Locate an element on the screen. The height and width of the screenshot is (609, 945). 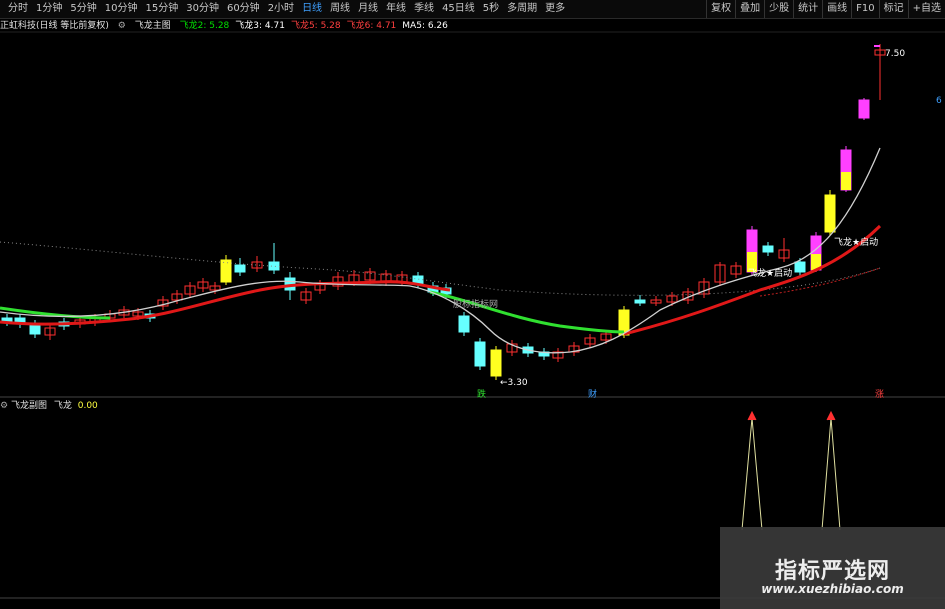
low-price-label: ←3.30 is located at coordinates (514, 383).